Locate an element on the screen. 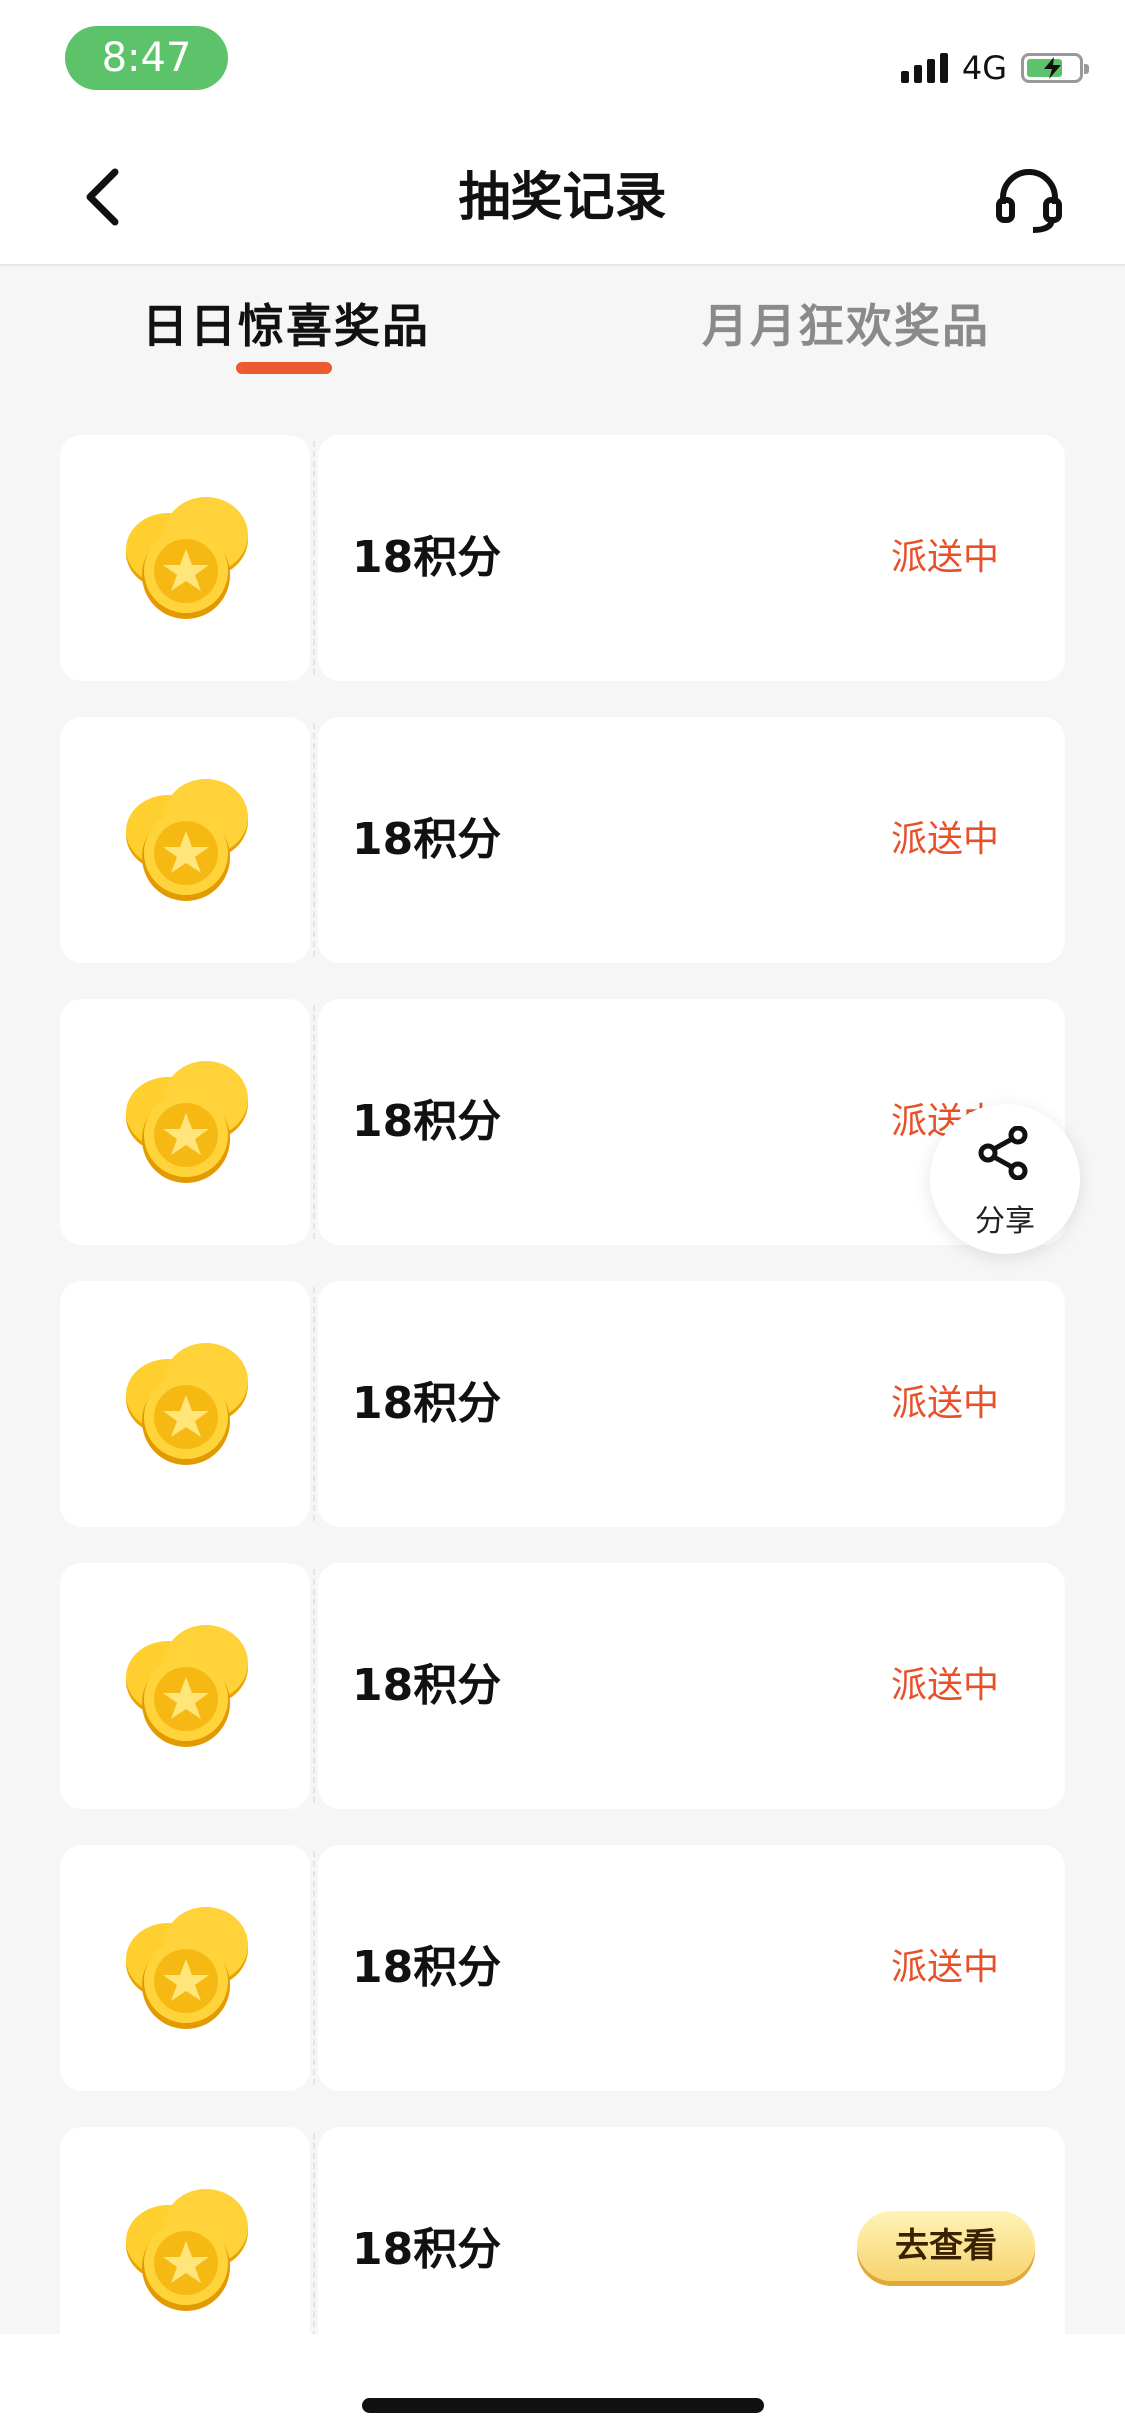  prize-tabs: 日日惊喜奖品 月月狂欢奖品 is located at coordinates (562, 331).